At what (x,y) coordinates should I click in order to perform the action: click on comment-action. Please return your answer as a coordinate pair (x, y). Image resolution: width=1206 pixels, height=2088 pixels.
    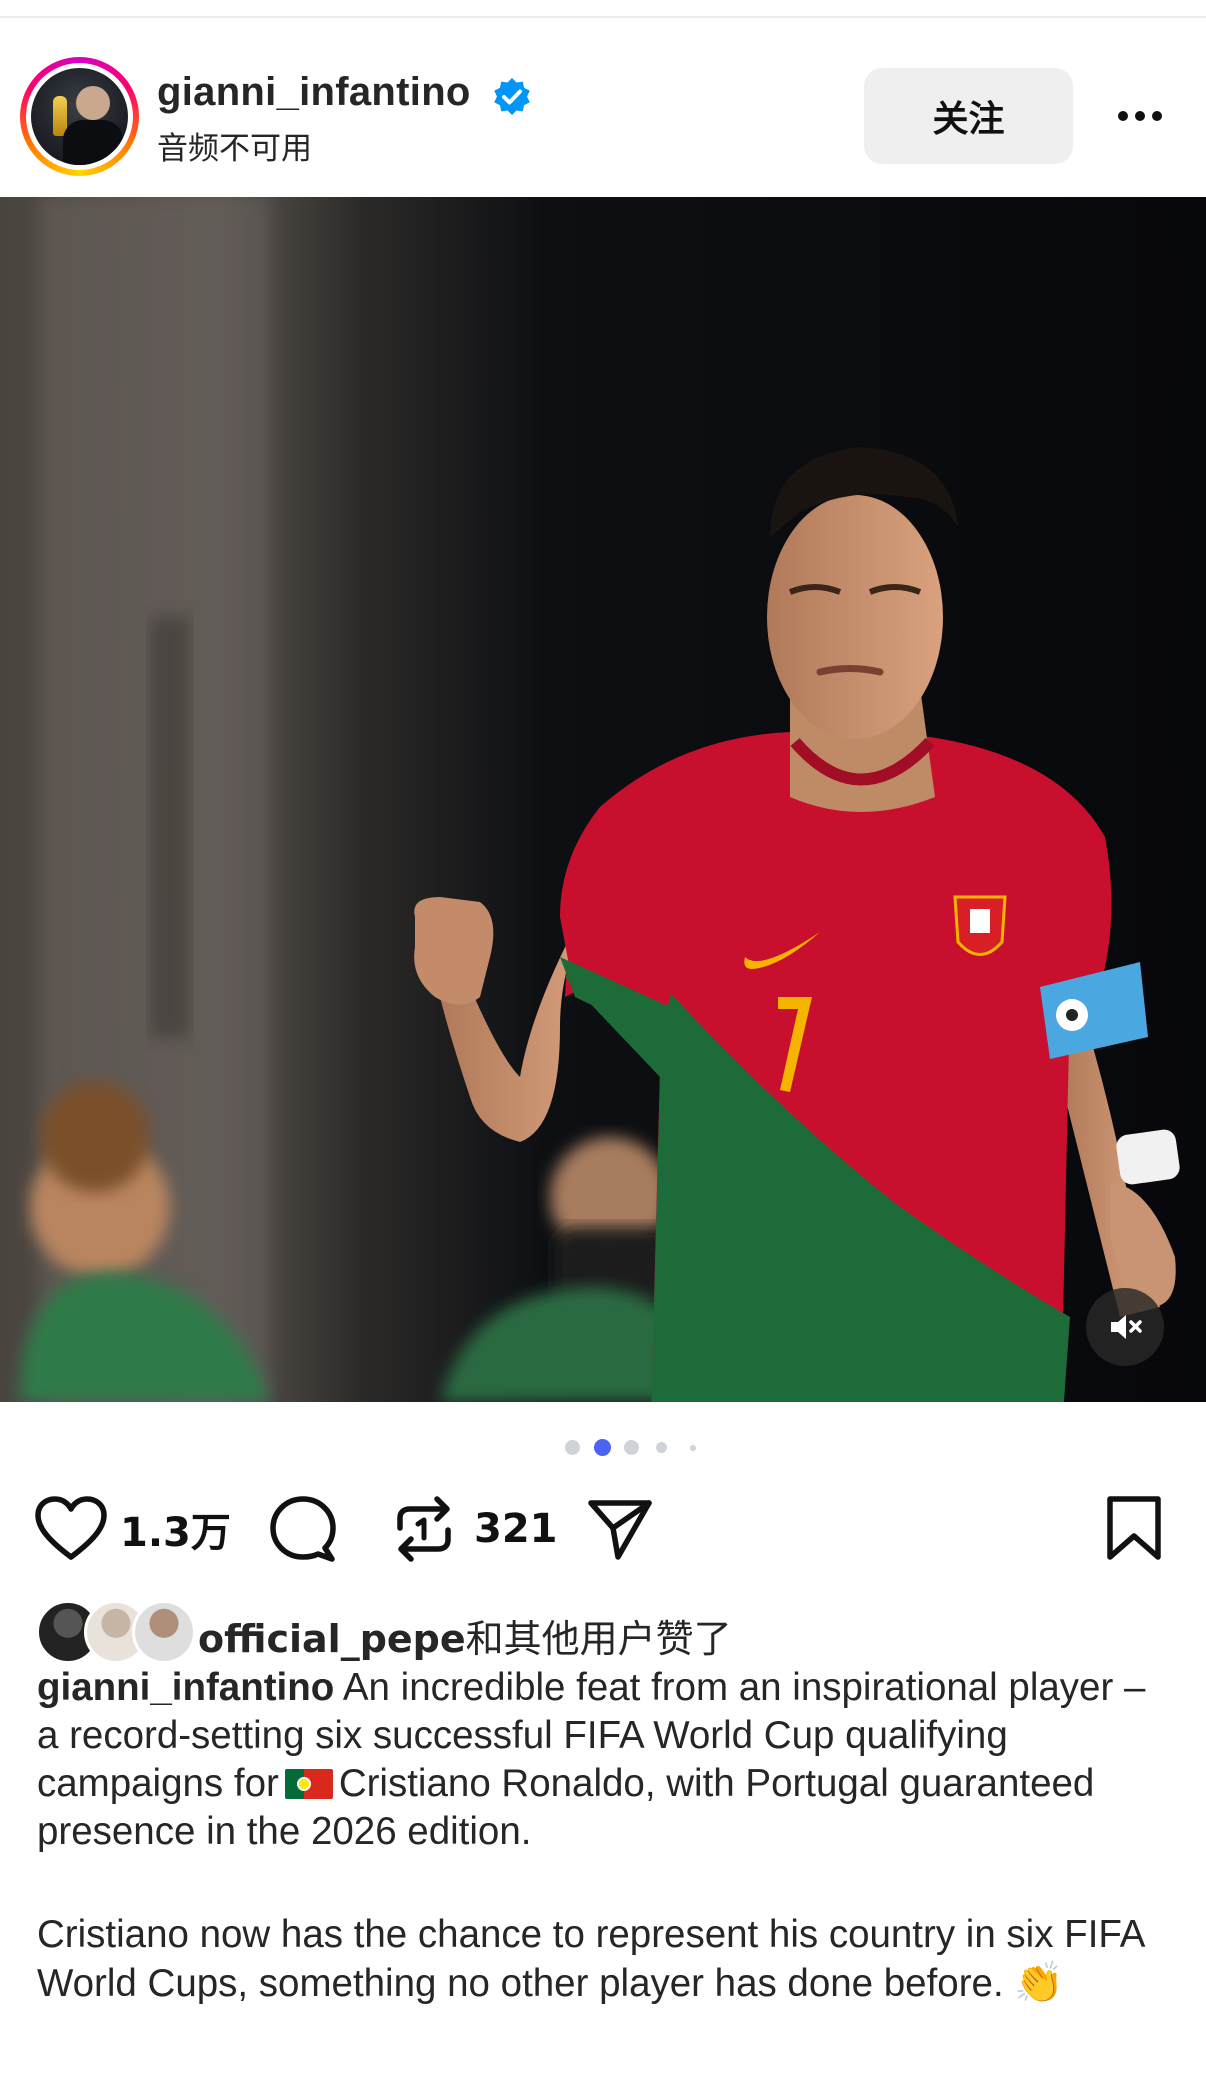
    Looking at the image, I should click on (303, 1529).